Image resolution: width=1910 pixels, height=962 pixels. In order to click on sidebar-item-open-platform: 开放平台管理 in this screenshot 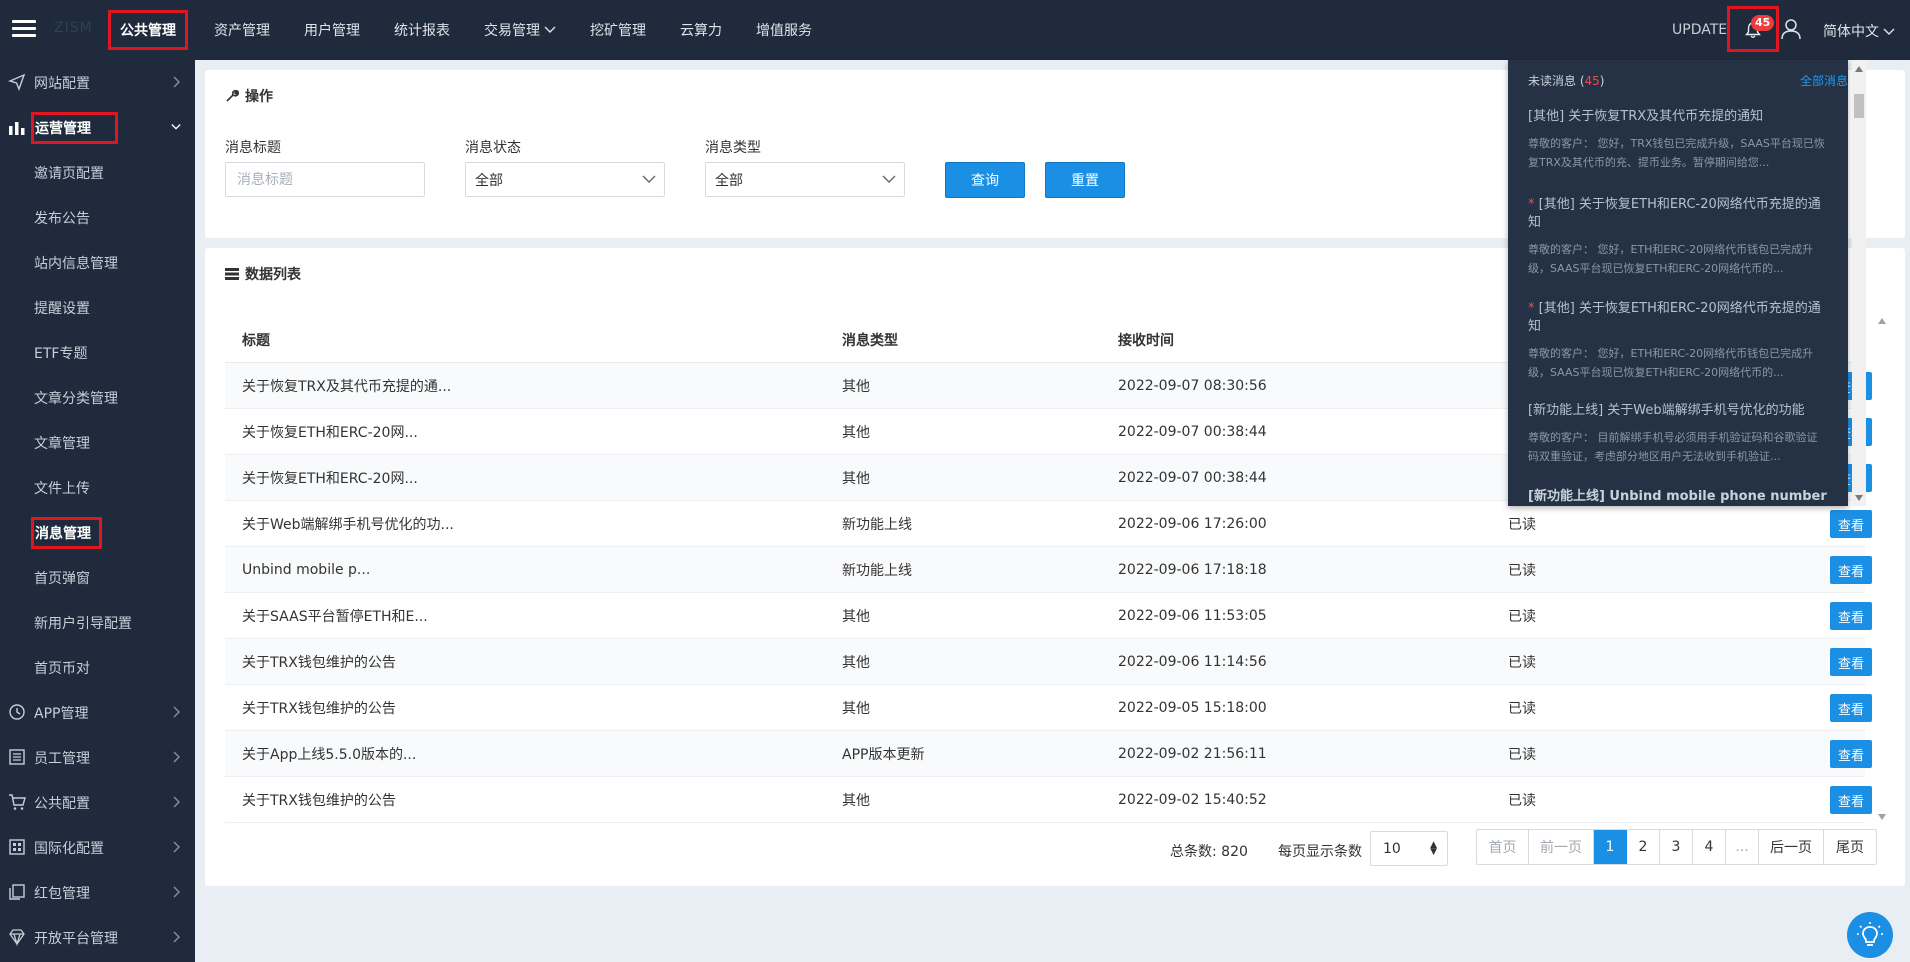, I will do `click(97, 937)`.